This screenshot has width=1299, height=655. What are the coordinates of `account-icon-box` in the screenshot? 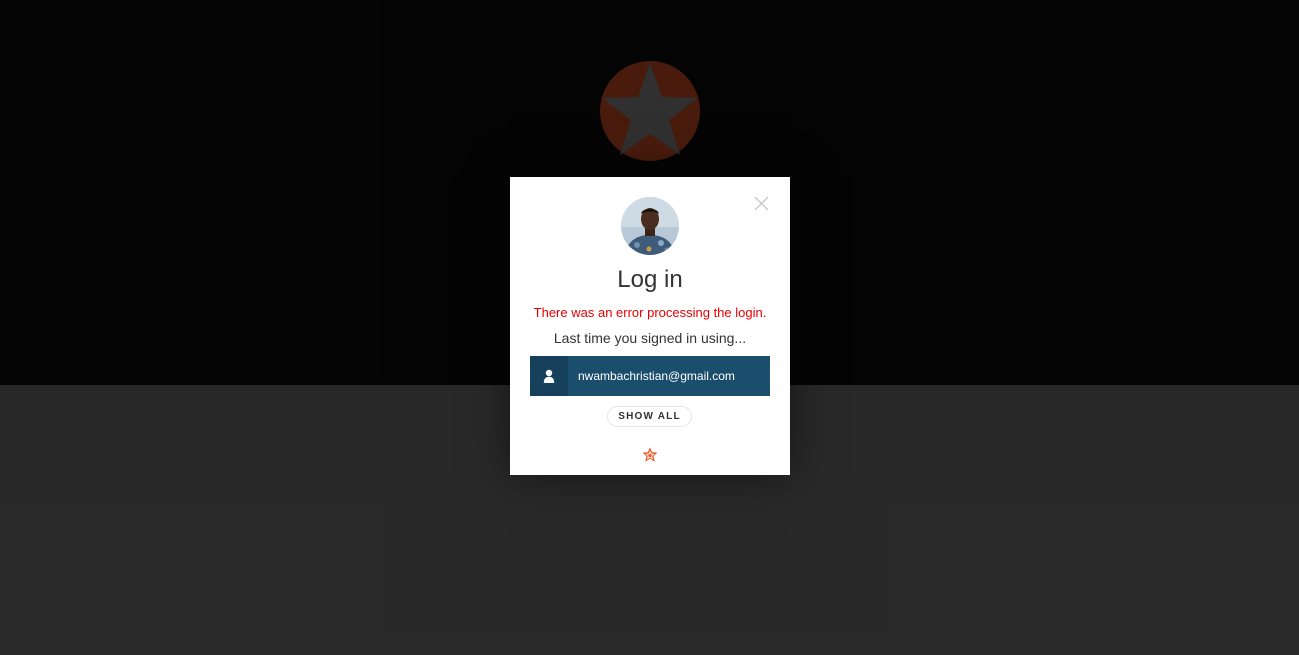 It's located at (549, 376).